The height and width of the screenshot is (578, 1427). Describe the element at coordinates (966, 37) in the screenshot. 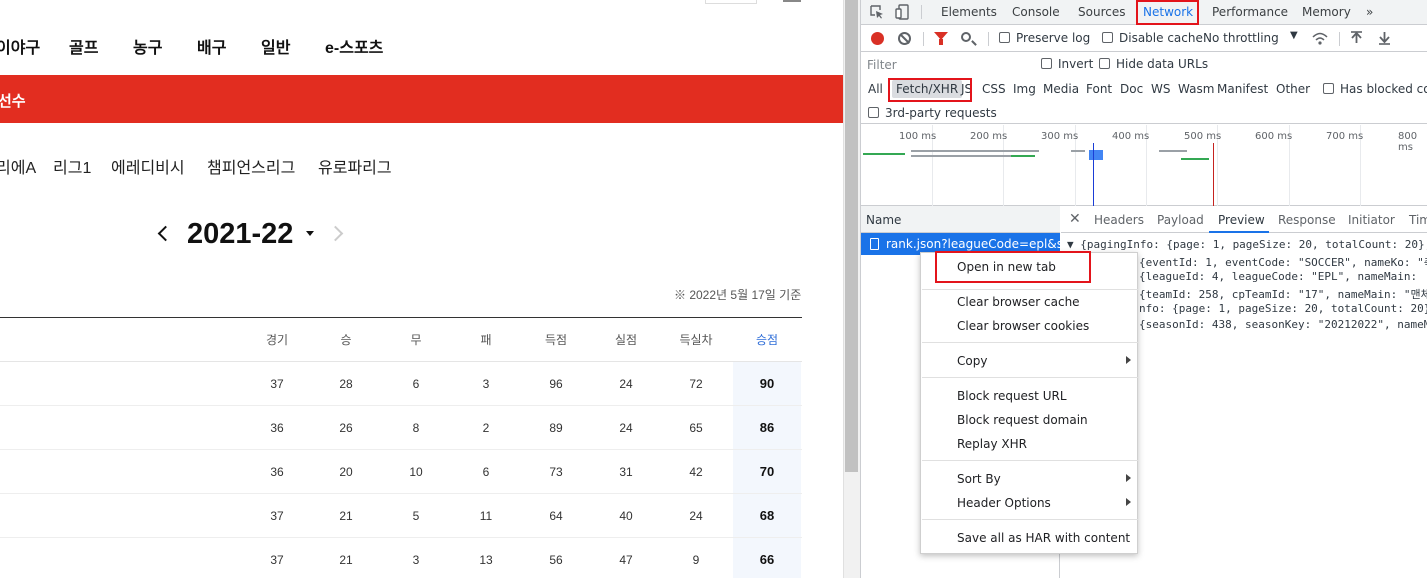

I see `search-icon` at that location.